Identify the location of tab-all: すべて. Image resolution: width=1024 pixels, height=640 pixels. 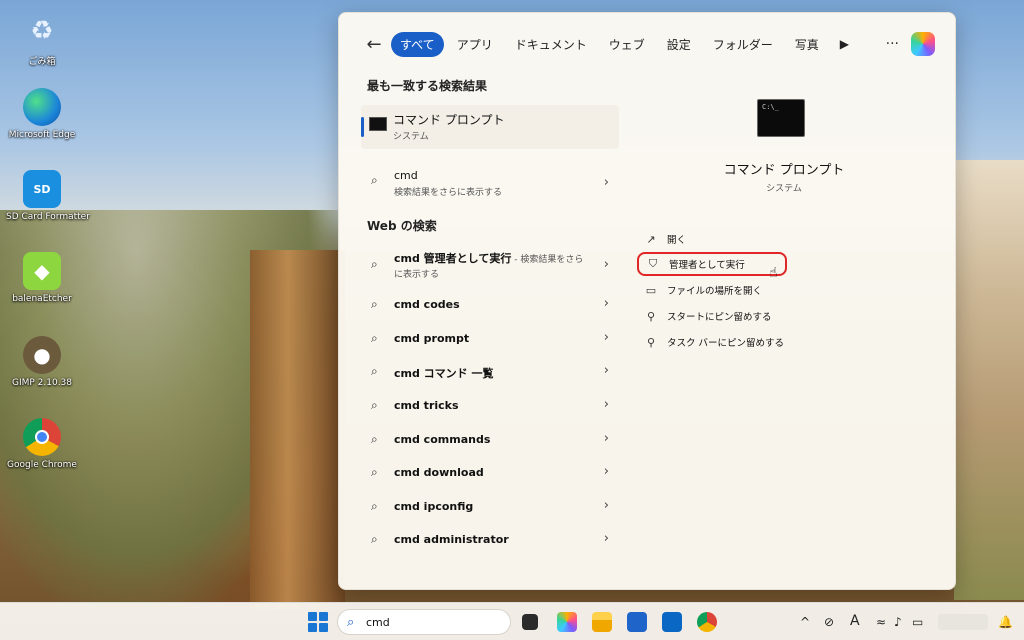
(417, 44).